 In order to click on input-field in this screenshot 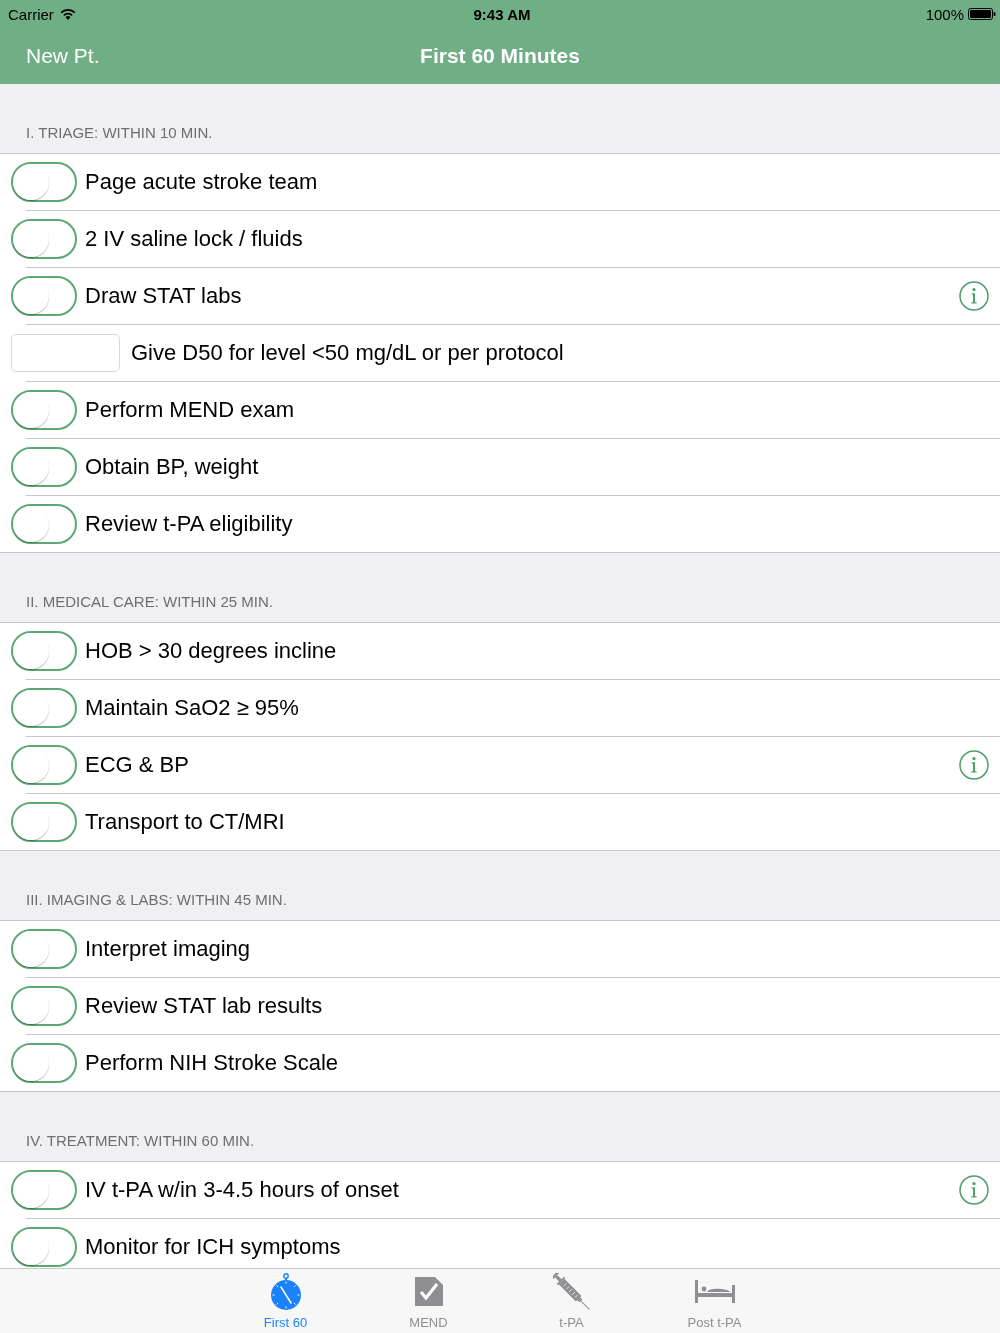, I will do `click(65, 353)`.